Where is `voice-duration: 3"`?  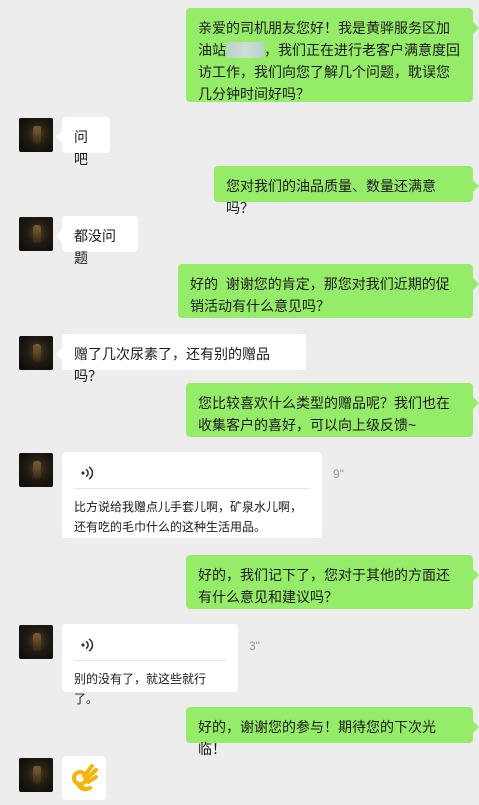 voice-duration: 3" is located at coordinates (254, 646).